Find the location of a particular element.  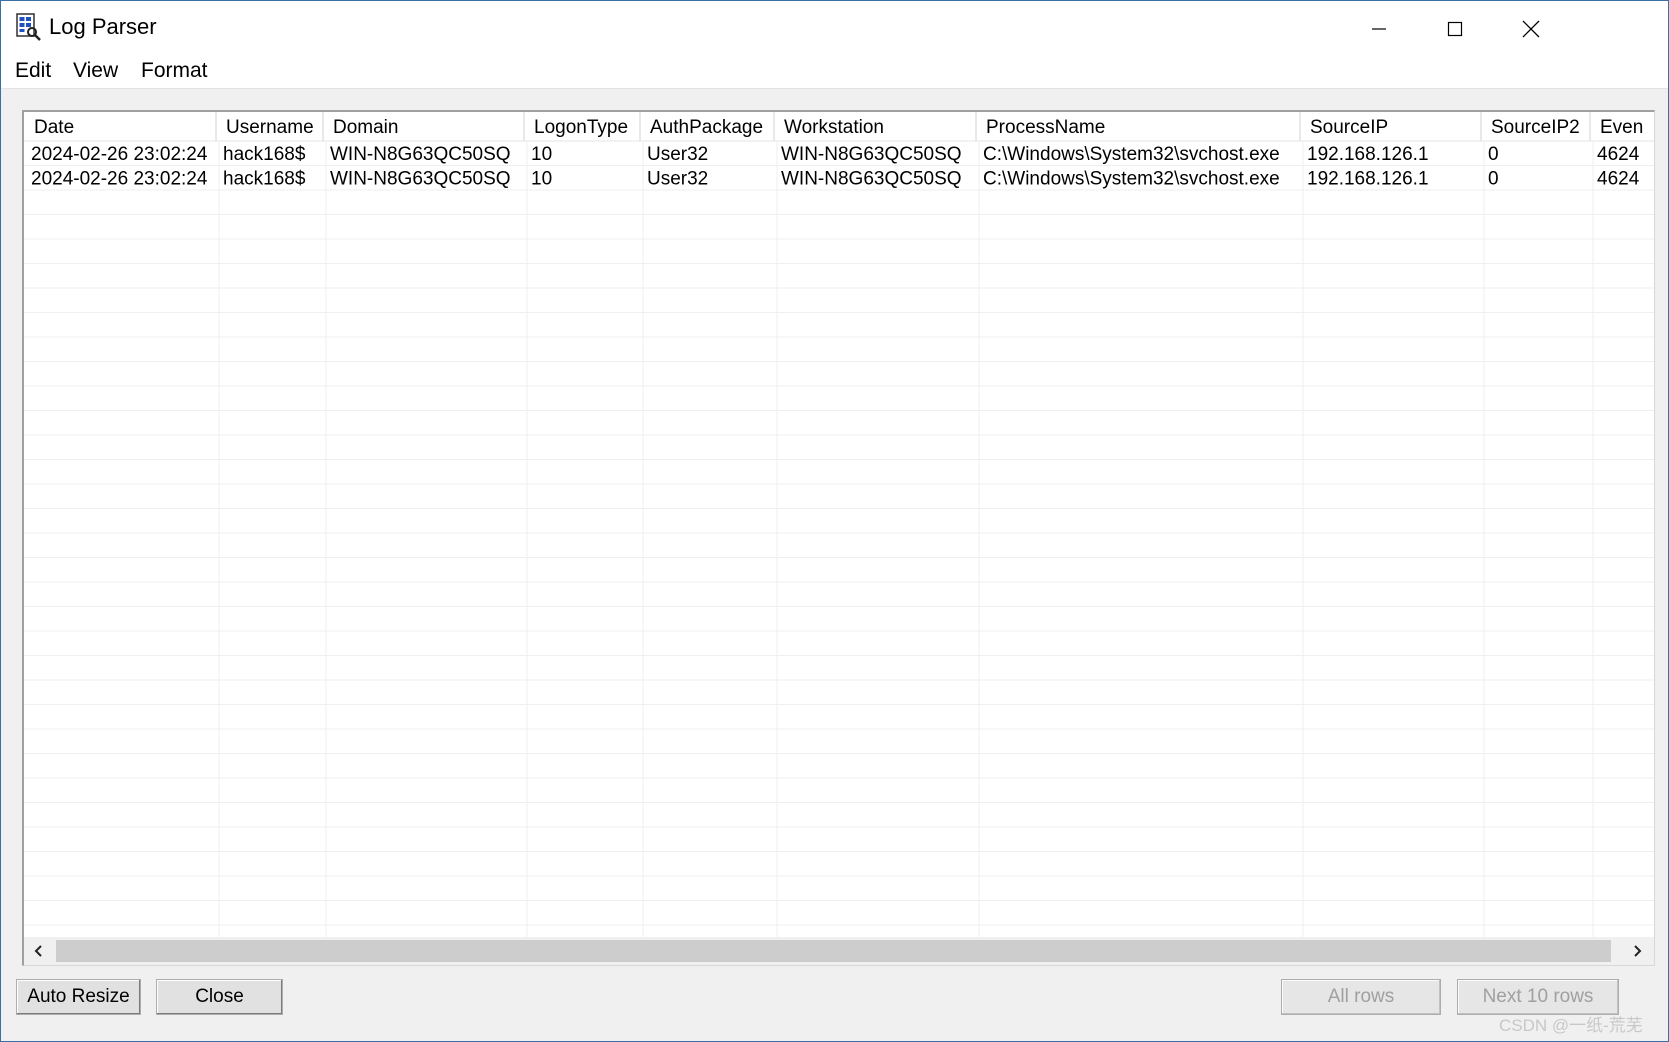

next-10-rows-button: Next 10 rows is located at coordinates (1538, 997).